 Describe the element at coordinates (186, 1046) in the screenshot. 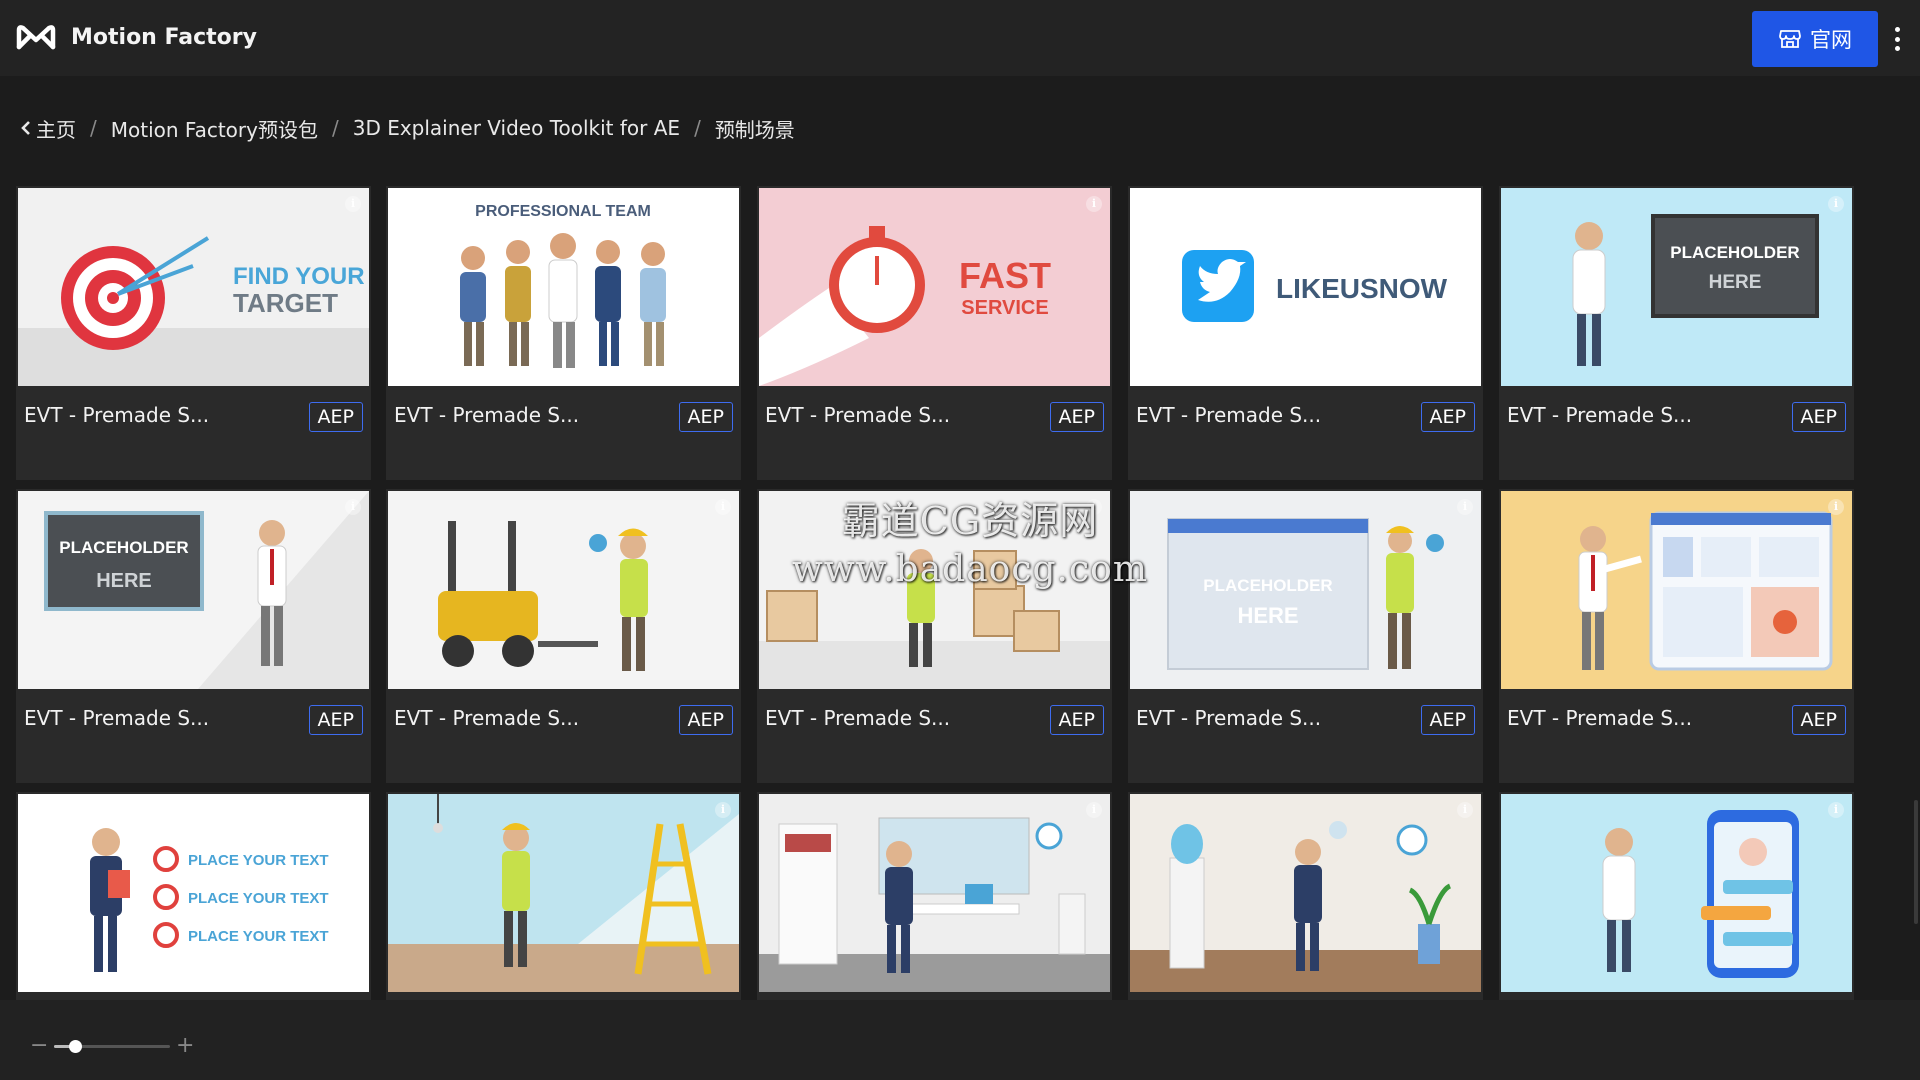

I see `zoom-in-icon: +` at that location.